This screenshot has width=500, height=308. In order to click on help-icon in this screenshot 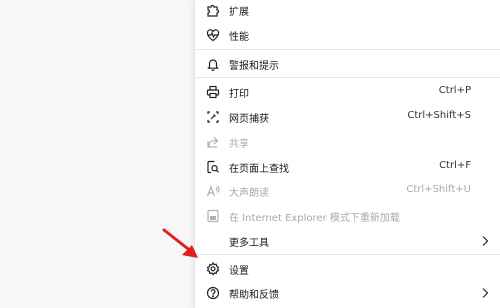, I will do `click(213, 293)`.